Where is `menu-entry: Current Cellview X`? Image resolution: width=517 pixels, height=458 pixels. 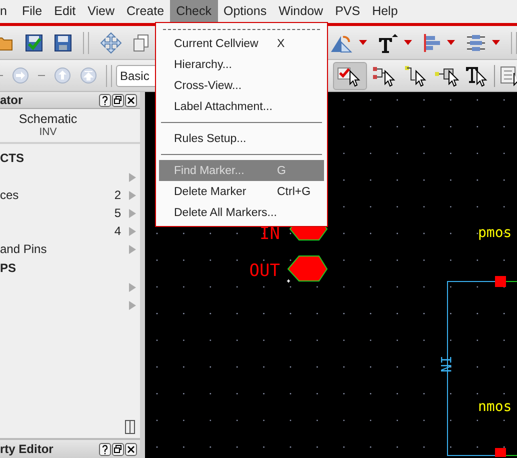 menu-entry: Current Cellview X is located at coordinates (241, 43).